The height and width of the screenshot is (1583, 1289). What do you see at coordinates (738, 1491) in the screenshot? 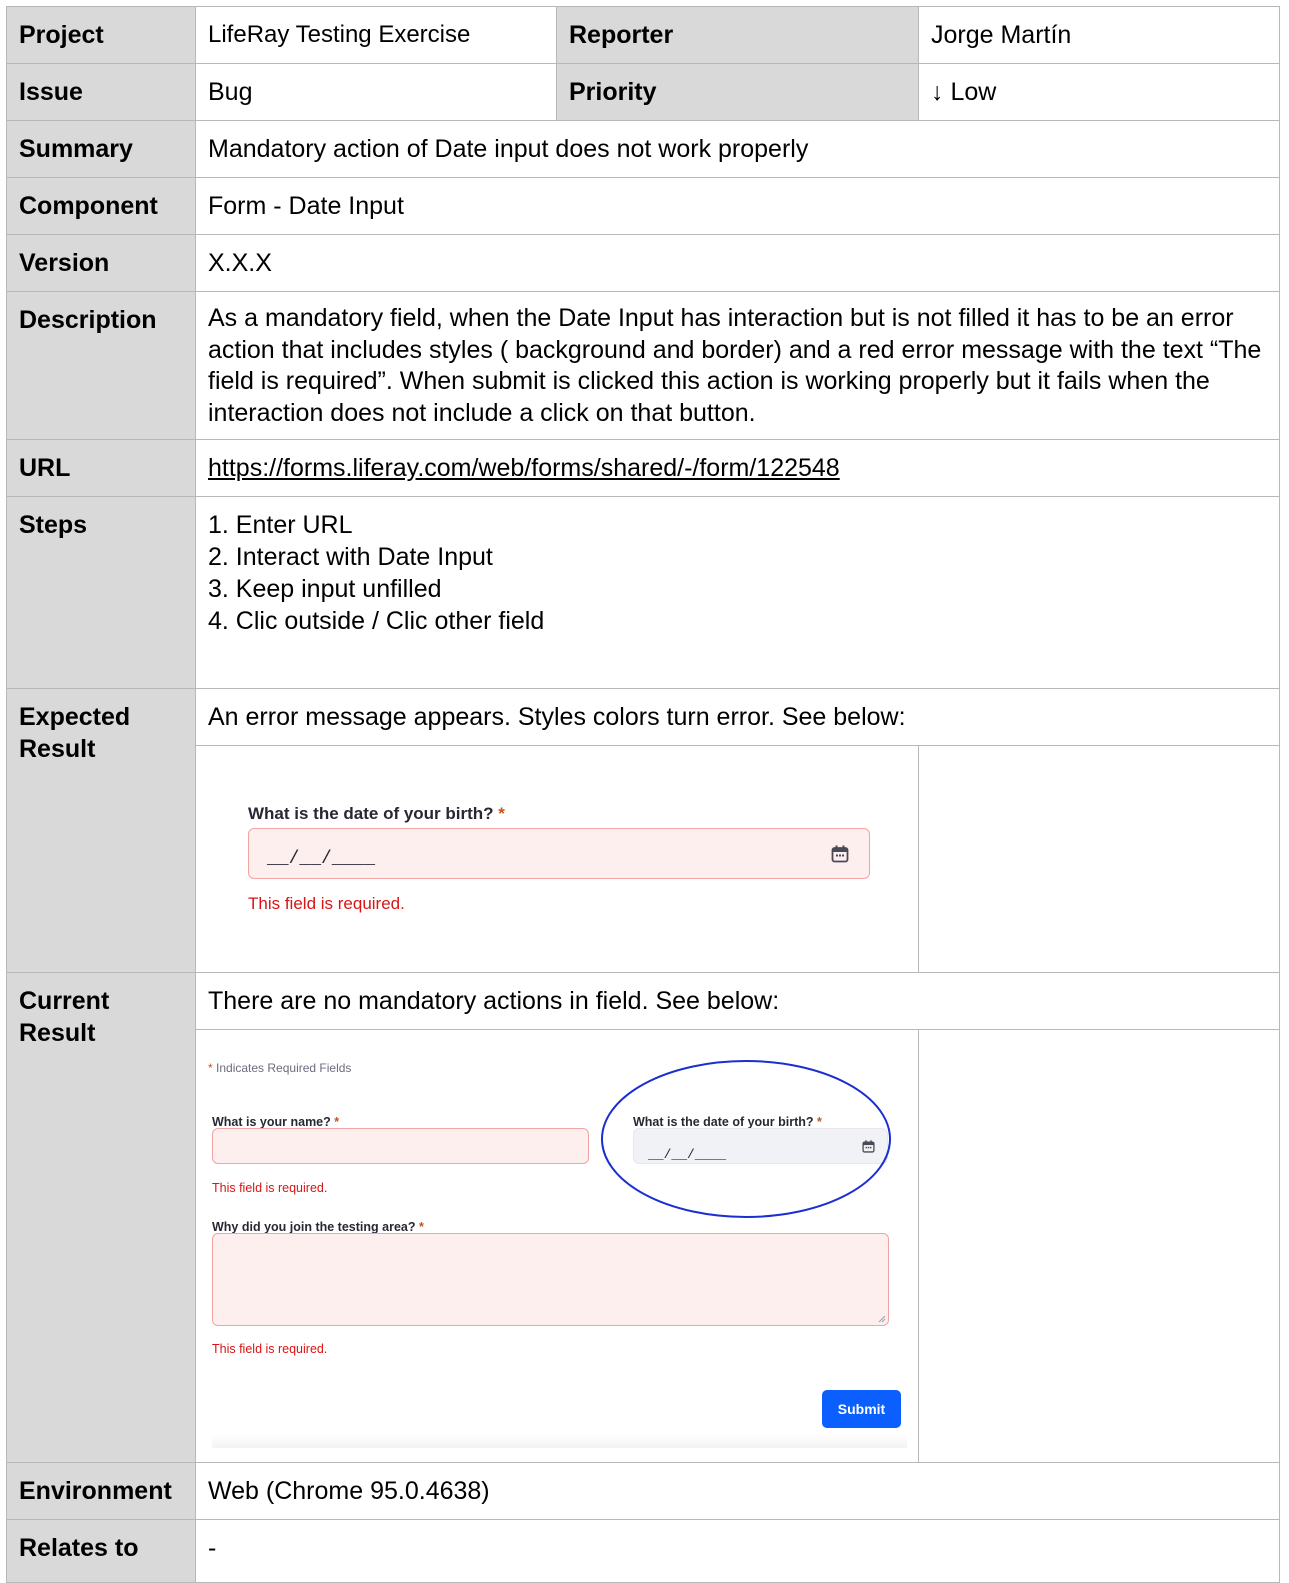
I see `environment-value: Web (Chrome 95.0.4638)` at bounding box center [738, 1491].